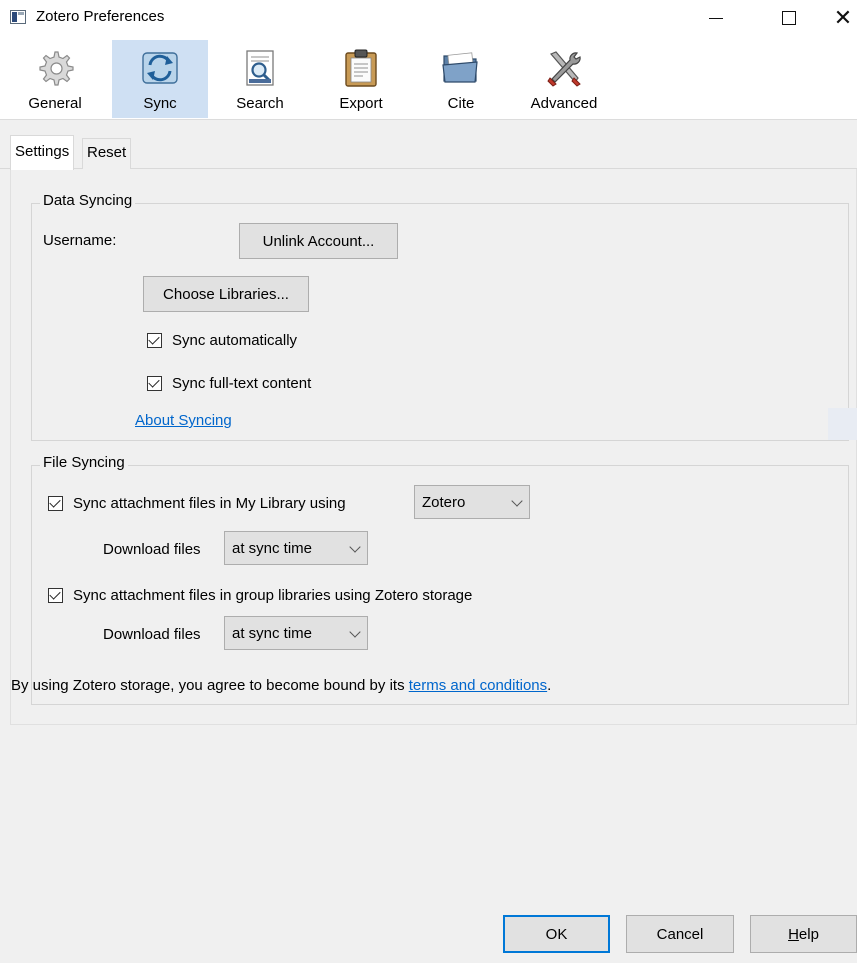 This screenshot has height=963, width=857. What do you see at coordinates (564, 103) in the screenshot?
I see `pane-label: Advanced` at bounding box center [564, 103].